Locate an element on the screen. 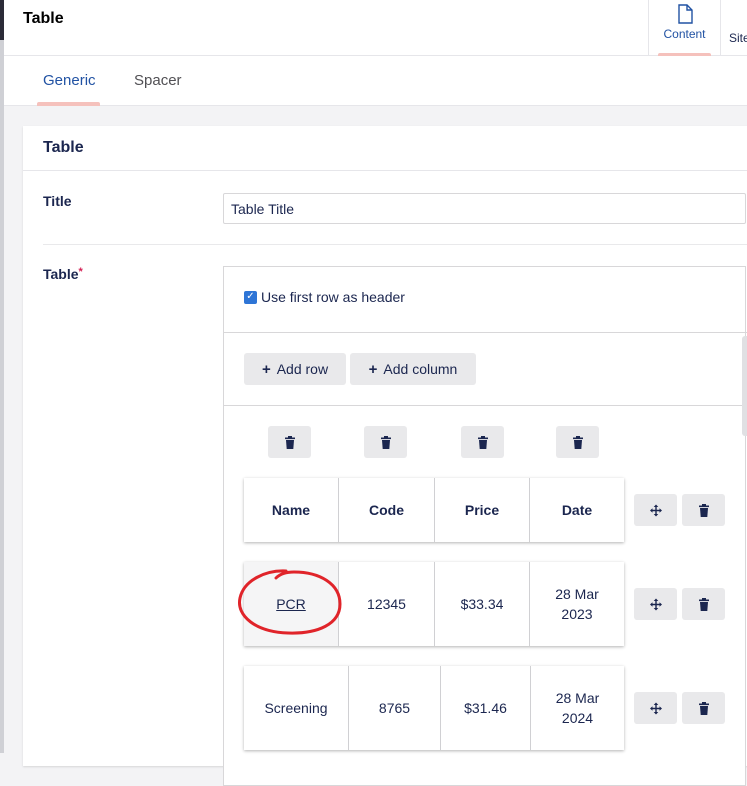 The height and width of the screenshot is (786, 747). table-row: Screening 8765 $31.46 28 Mar 2024 is located at coordinates (434, 708).